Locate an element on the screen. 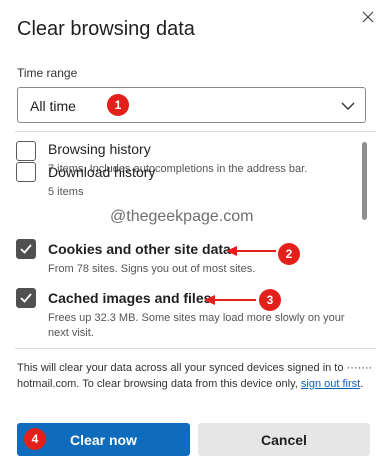  cancel-button: Cancel is located at coordinates (284, 439).